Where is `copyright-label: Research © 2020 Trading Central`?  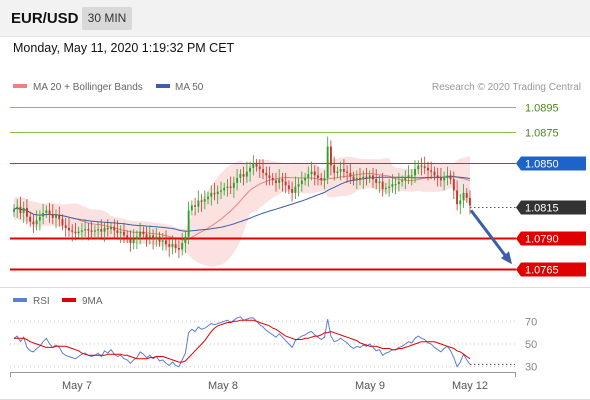
copyright-label: Research © 2020 Trading Central is located at coordinates (506, 87).